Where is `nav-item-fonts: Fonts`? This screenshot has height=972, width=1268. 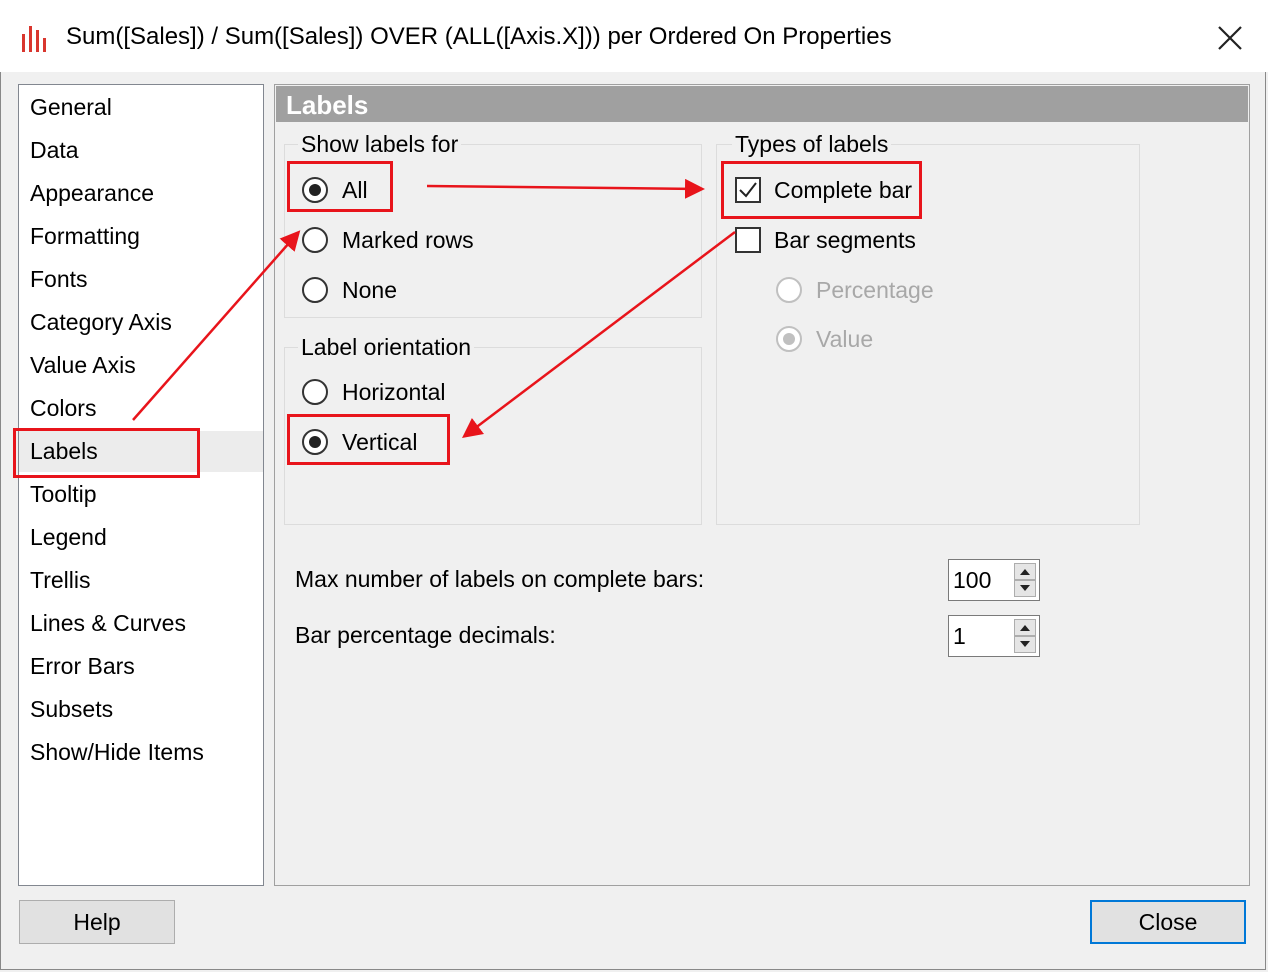
nav-item-fonts: Fonts is located at coordinates (141, 279).